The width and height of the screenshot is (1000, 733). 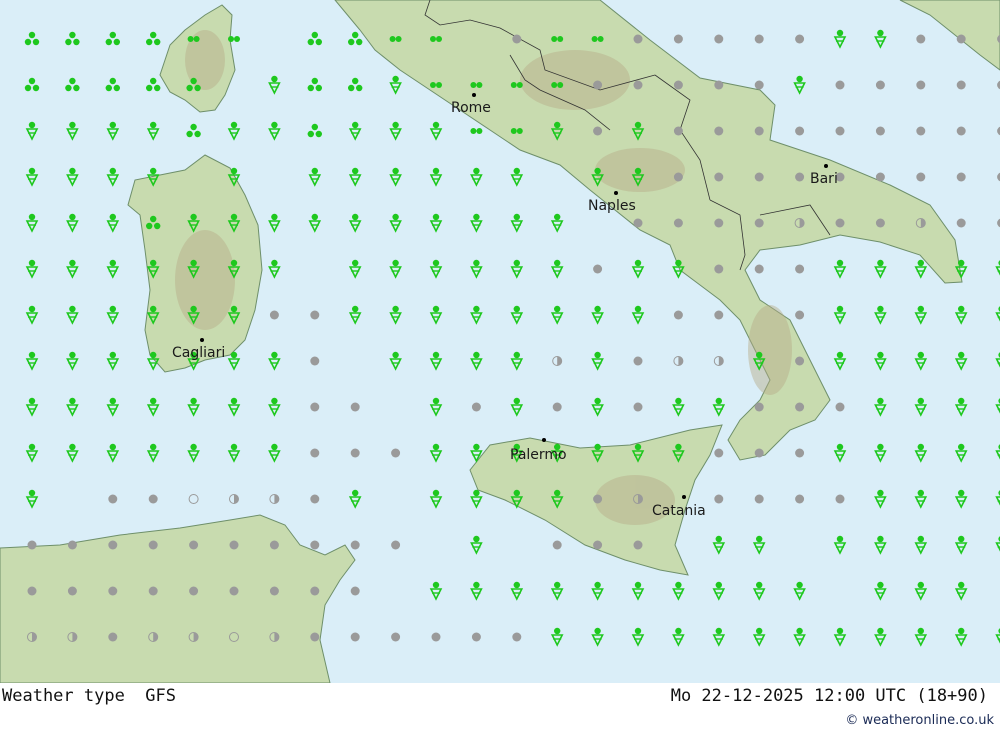 I want to click on city-label: Naples, so click(x=612, y=206).